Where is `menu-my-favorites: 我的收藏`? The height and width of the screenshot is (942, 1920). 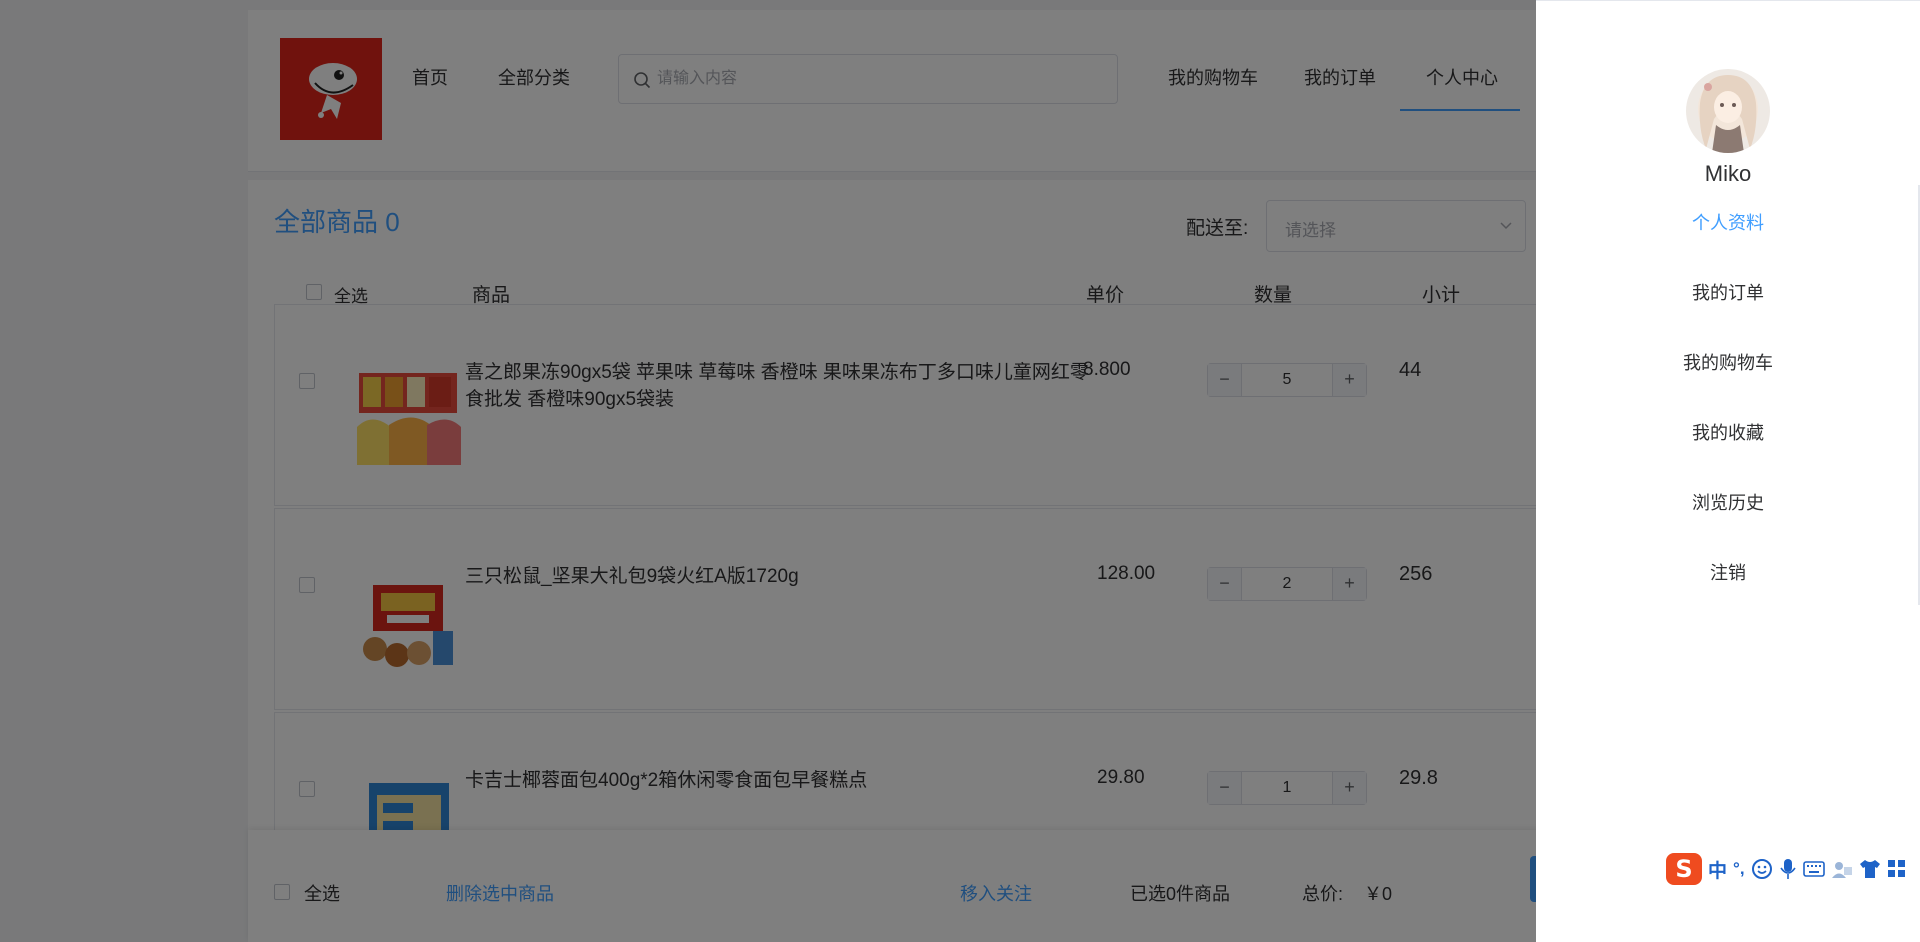
menu-my-favorites: 我的收藏 is located at coordinates (1728, 432).